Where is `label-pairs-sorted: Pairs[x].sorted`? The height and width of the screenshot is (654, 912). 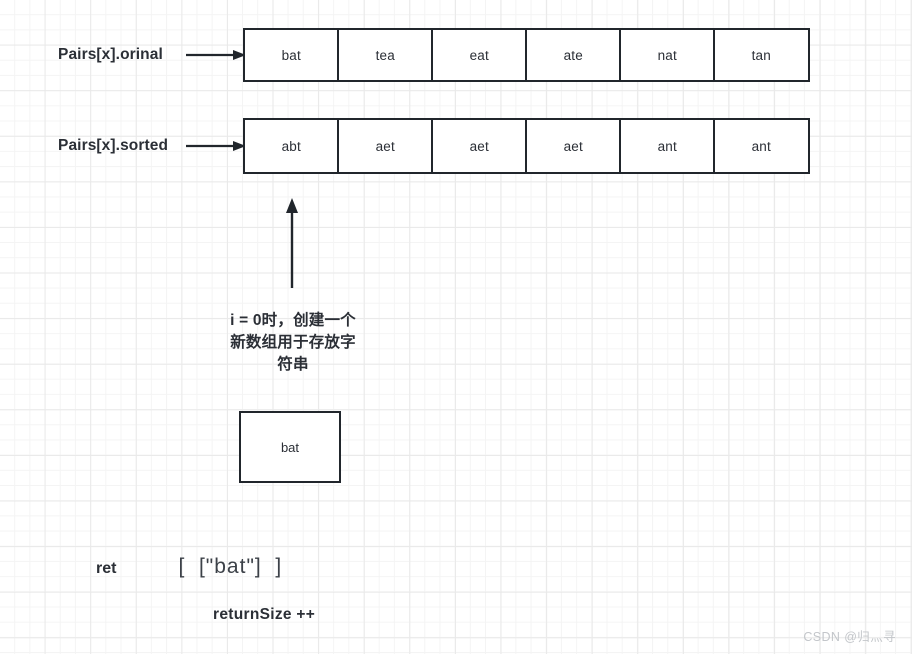
label-pairs-sorted: Pairs[x].sorted is located at coordinates (113, 145).